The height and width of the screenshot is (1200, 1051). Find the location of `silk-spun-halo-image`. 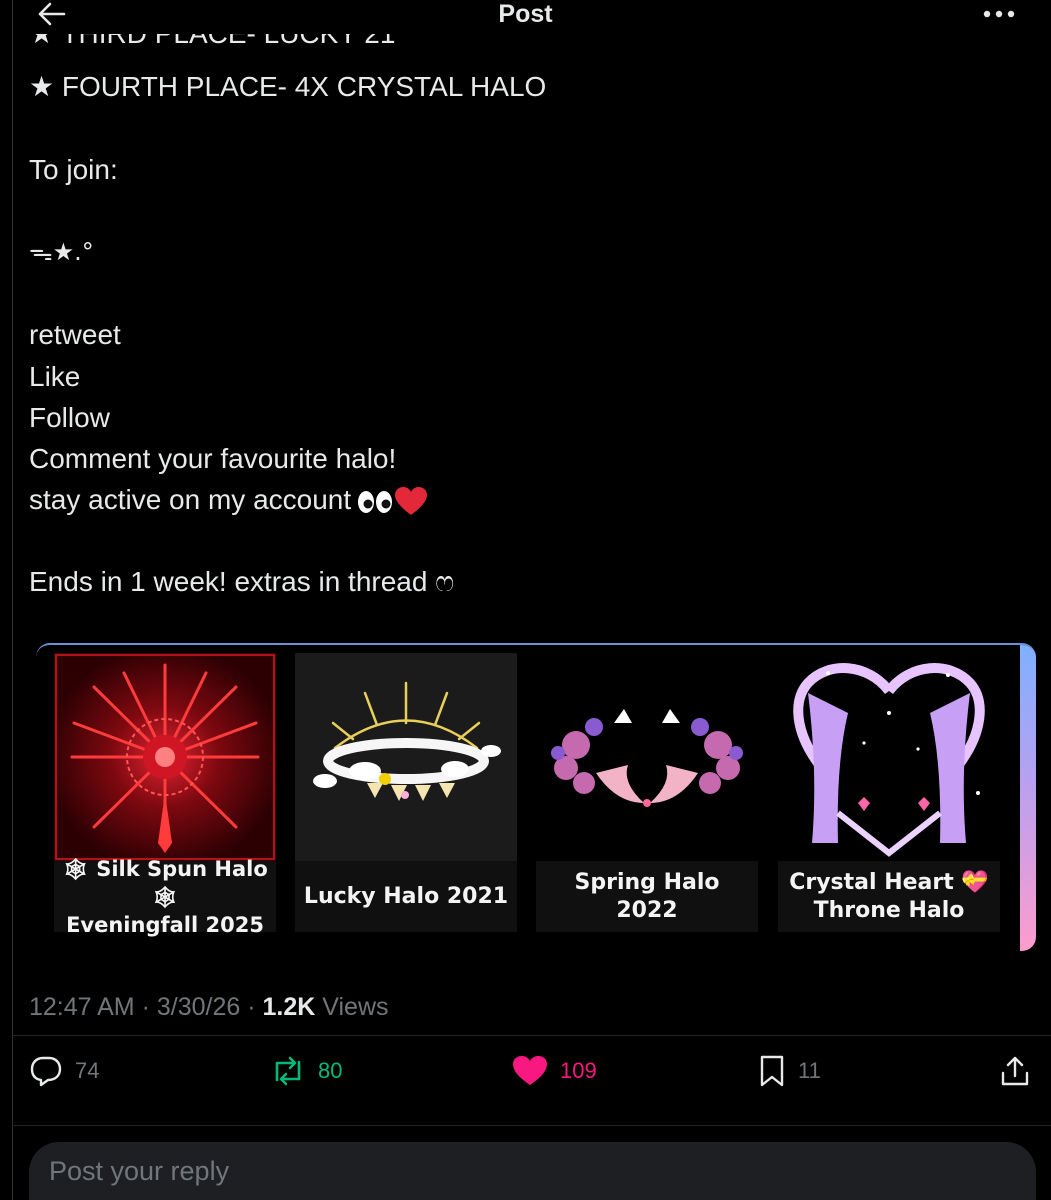

silk-spun-halo-image is located at coordinates (165, 757).